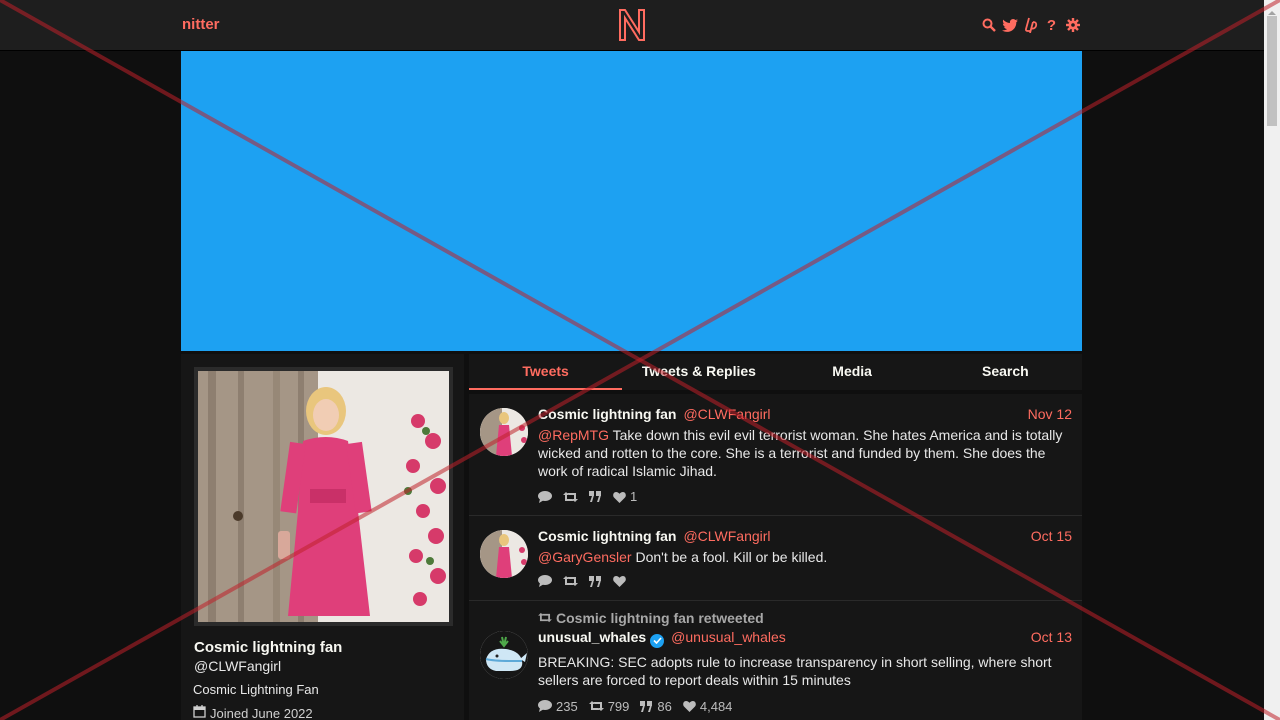 This screenshot has width=1280, height=720. What do you see at coordinates (698, 372) in the screenshot?
I see `tab-tweets-replies: Tweets & Replies` at bounding box center [698, 372].